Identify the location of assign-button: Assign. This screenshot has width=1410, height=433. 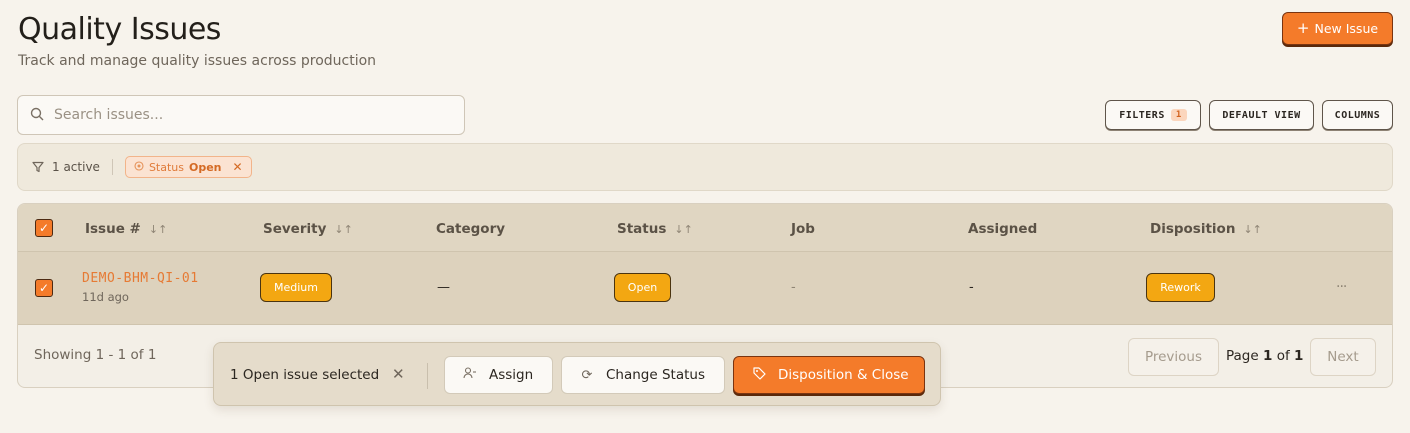
(498, 375).